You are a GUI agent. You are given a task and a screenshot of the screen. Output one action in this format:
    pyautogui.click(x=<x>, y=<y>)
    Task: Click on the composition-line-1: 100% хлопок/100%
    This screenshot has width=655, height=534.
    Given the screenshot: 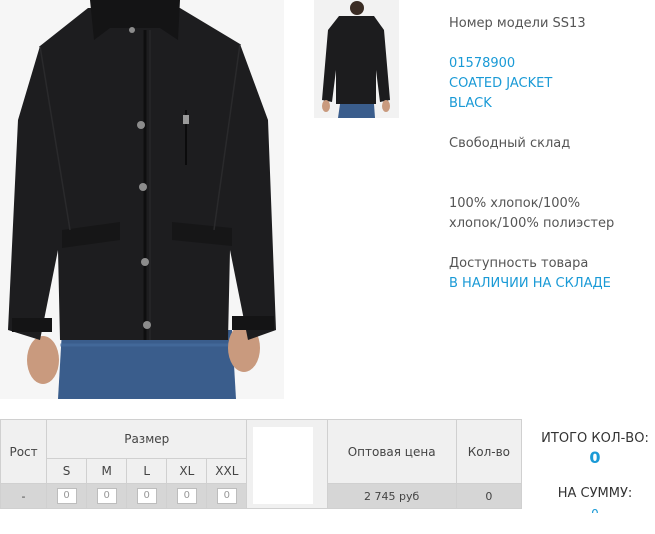 What is the action you would take?
    pyautogui.click(x=515, y=203)
    